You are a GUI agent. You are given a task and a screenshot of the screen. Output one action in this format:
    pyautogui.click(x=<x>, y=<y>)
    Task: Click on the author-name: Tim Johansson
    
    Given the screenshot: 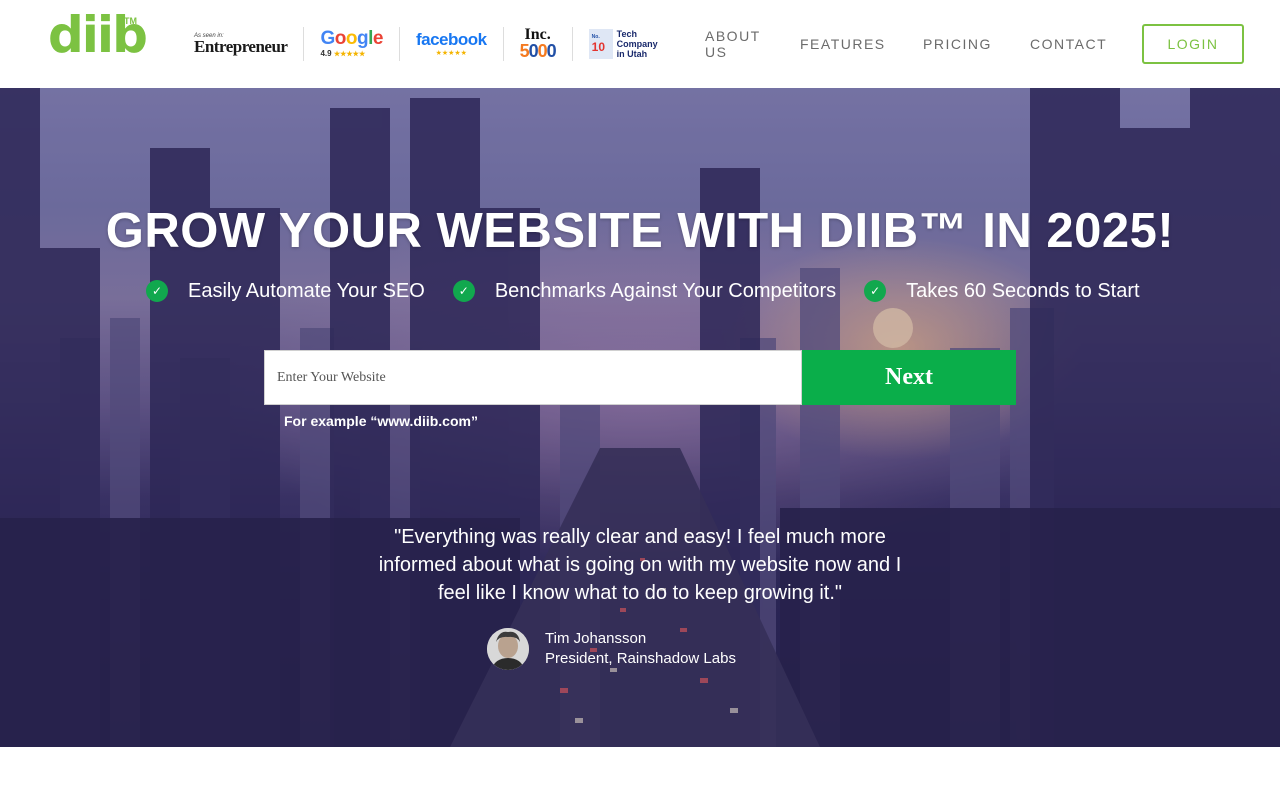 What is the action you would take?
    pyautogui.click(x=596, y=638)
    